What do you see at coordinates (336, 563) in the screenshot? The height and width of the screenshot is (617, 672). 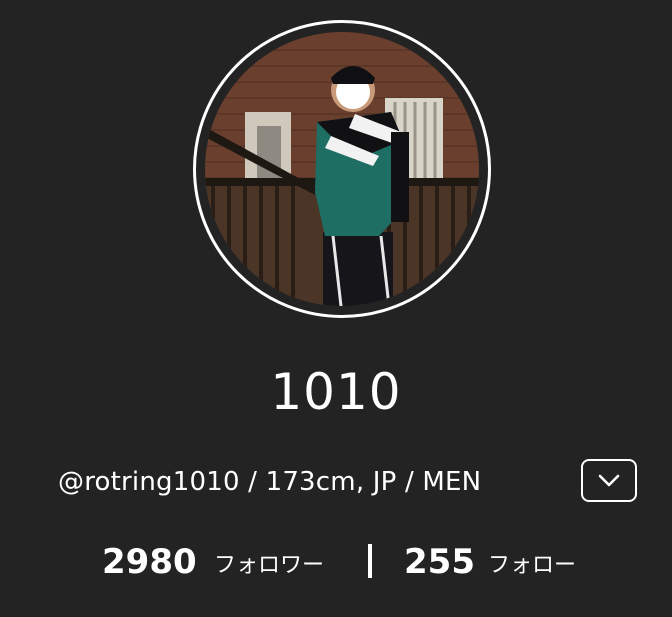 I see `stats-row: 2980 フォロワー 255 フォロー` at bounding box center [336, 563].